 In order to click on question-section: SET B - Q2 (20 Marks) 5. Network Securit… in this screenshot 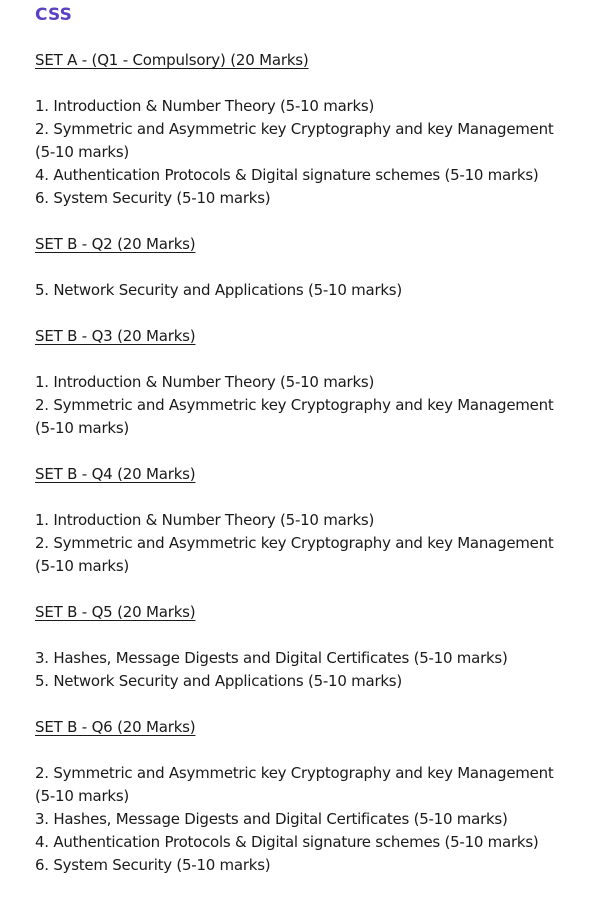, I will do `click(323, 279)`.